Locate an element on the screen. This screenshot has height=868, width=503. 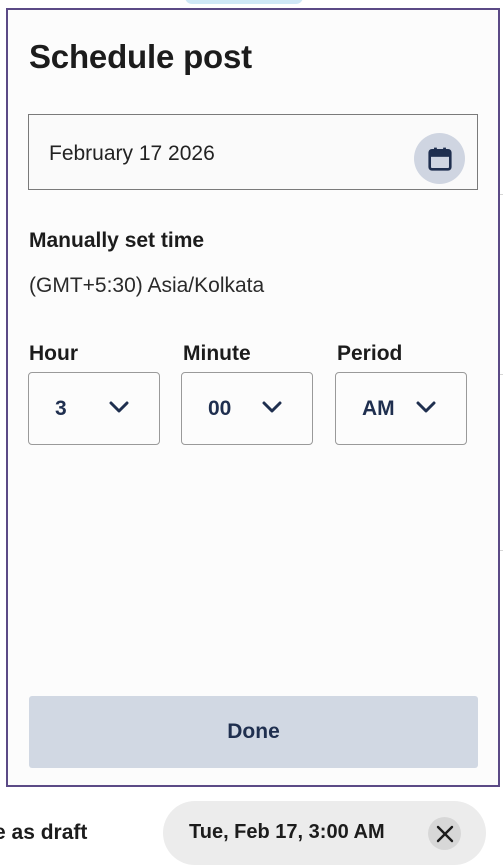
clear-schedule-button is located at coordinates (444, 833).